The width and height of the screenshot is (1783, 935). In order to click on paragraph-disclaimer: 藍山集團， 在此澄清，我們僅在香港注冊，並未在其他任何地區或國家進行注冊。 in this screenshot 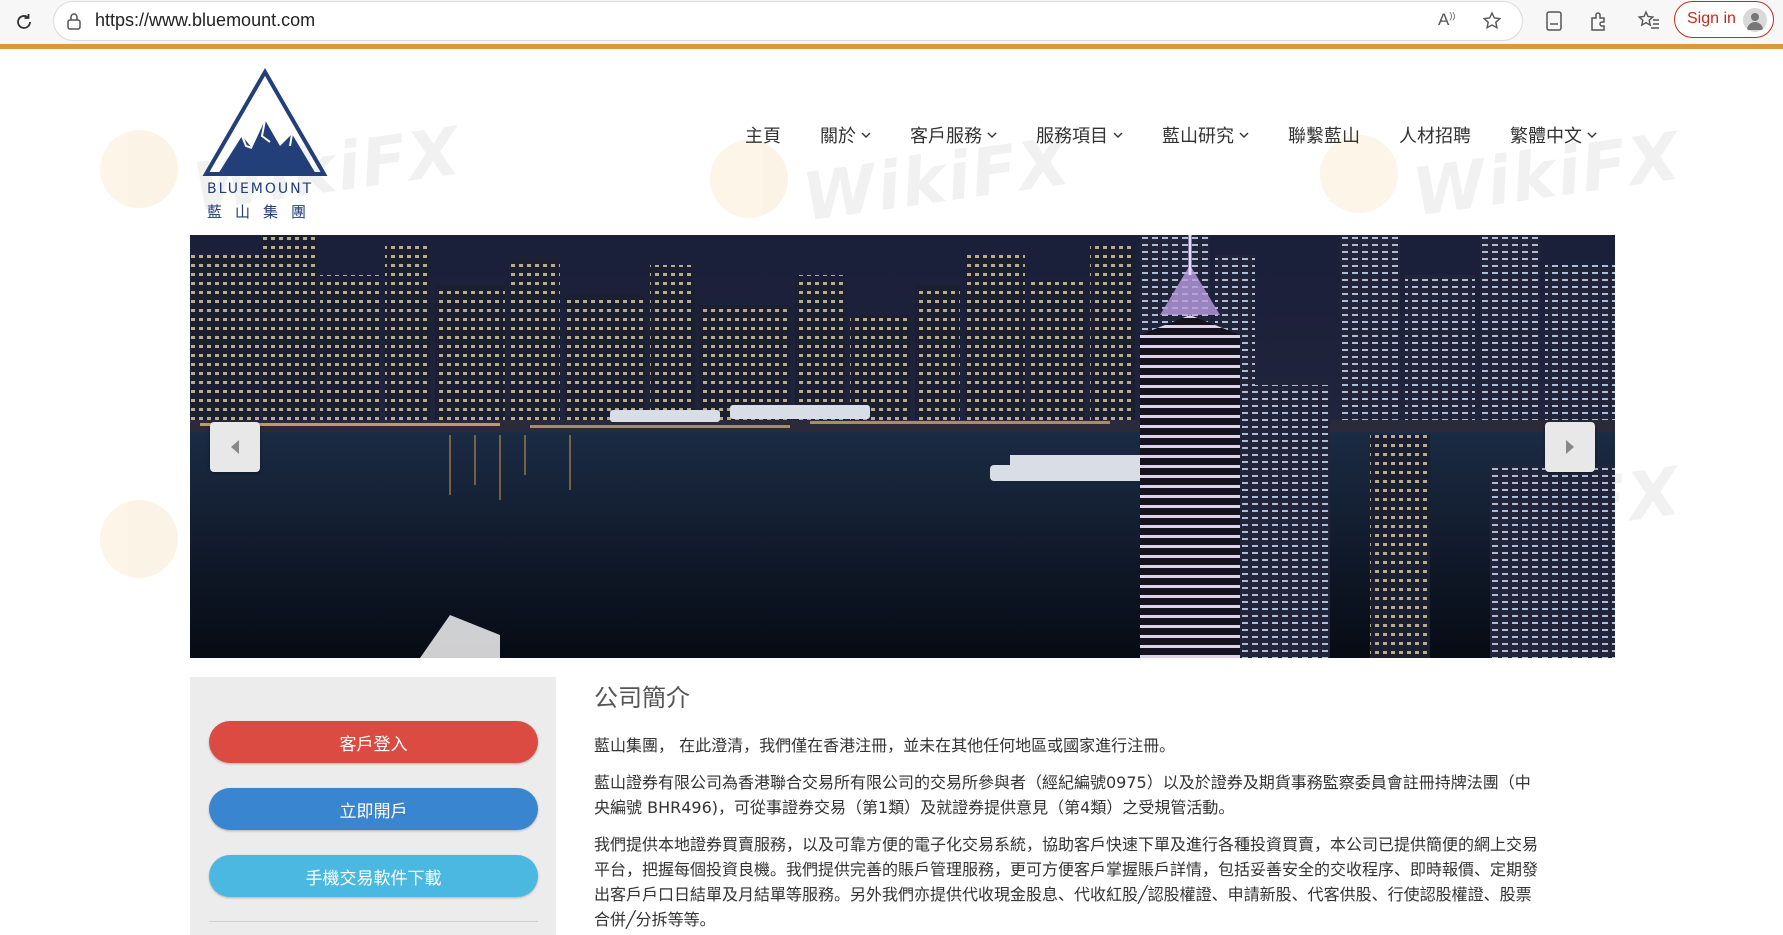, I will do `click(885, 745)`.